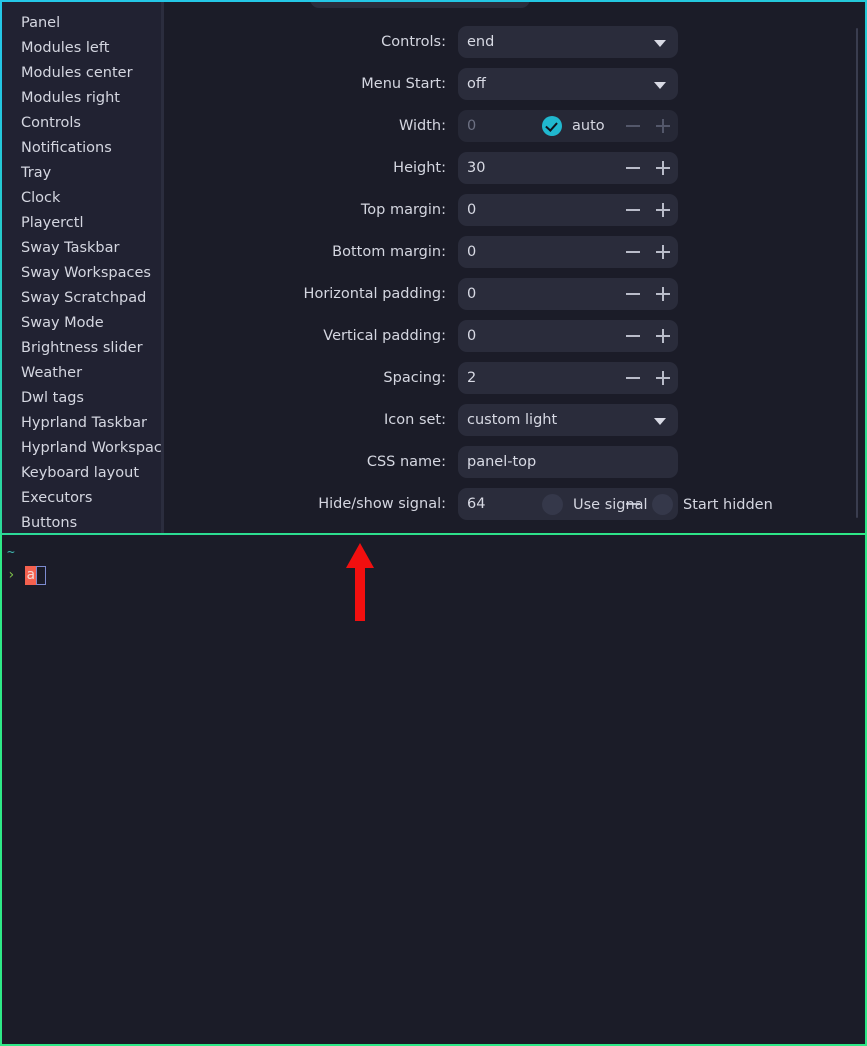 The image size is (867, 1046). What do you see at coordinates (568, 42) in the screenshot?
I see `controls-dropdown: end` at bounding box center [568, 42].